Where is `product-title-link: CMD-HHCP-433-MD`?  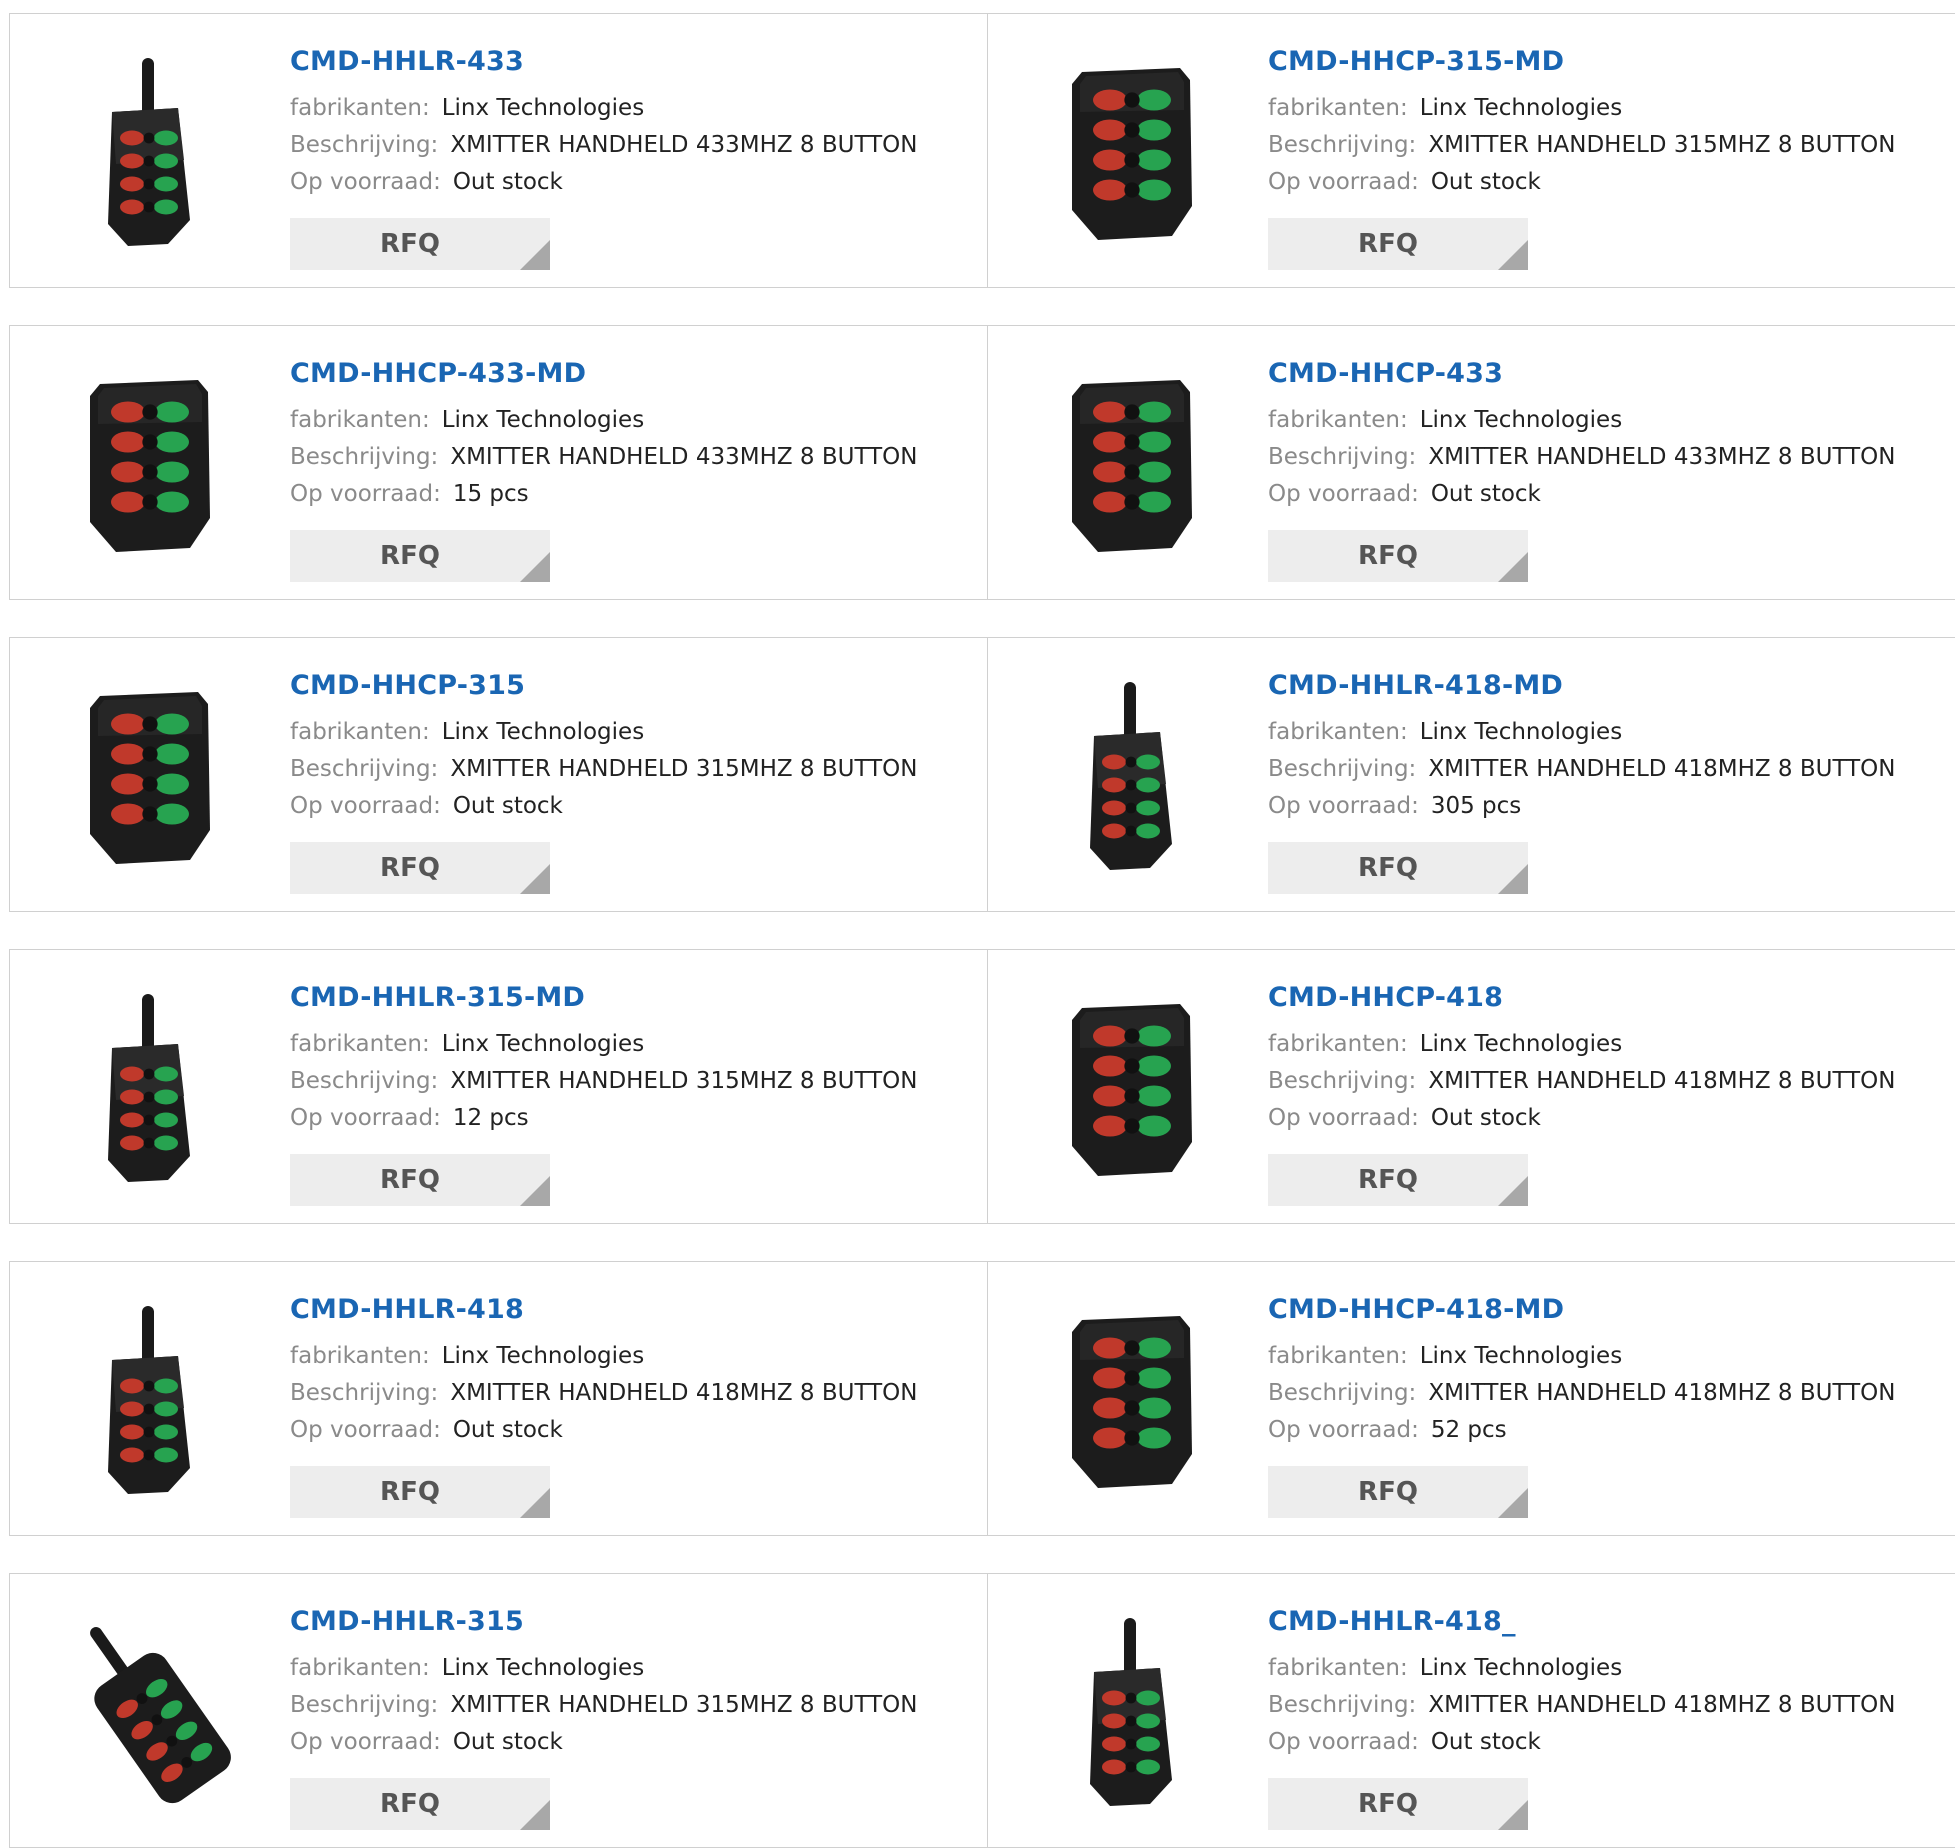 product-title-link: CMD-HHCP-433-MD is located at coordinates (634, 374).